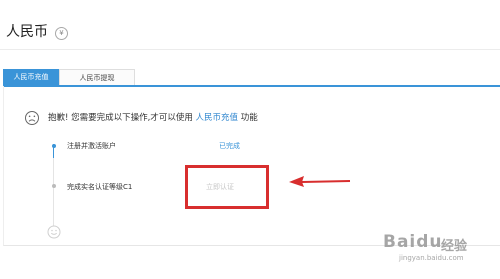 This screenshot has width=500, height=279. What do you see at coordinates (61, 33) in the screenshot?
I see `yen-circle-icon: ¥` at bounding box center [61, 33].